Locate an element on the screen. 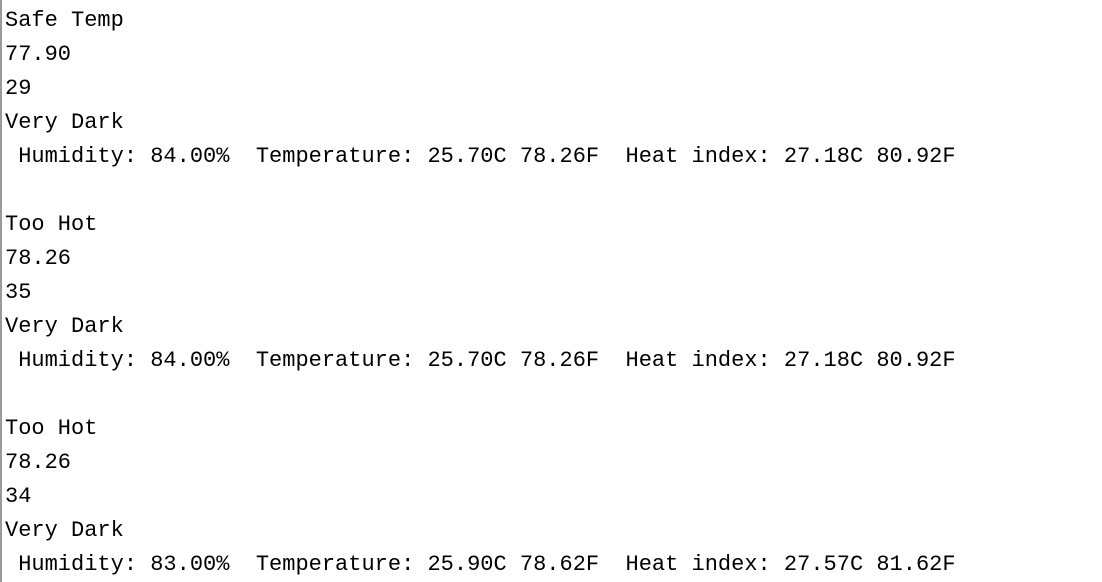  status-label: Safe Temp is located at coordinates (64, 20).